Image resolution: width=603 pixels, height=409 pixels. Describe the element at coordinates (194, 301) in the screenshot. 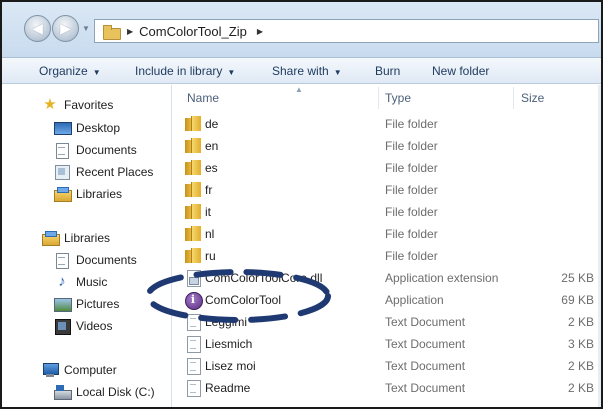

I see `app-icon` at that location.